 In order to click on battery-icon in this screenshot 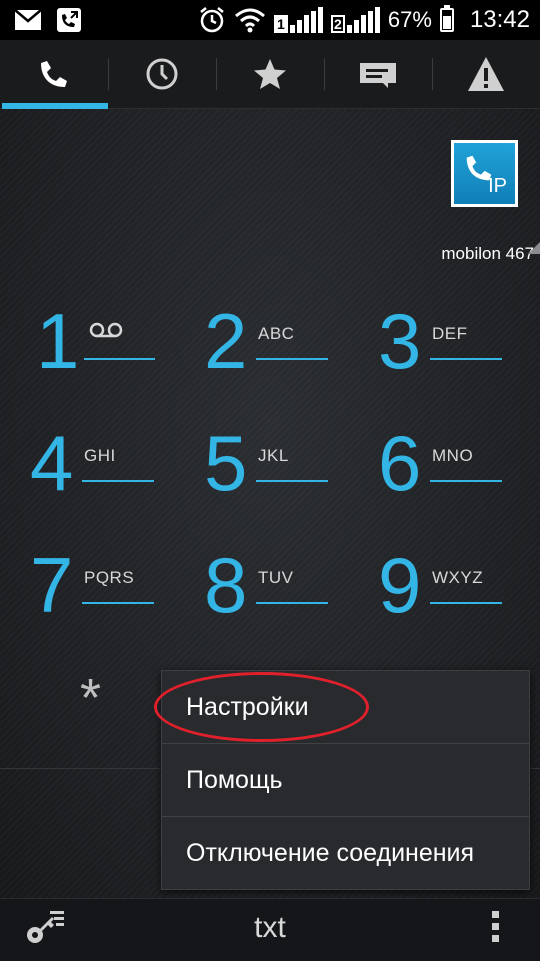, I will do `click(446, 18)`.